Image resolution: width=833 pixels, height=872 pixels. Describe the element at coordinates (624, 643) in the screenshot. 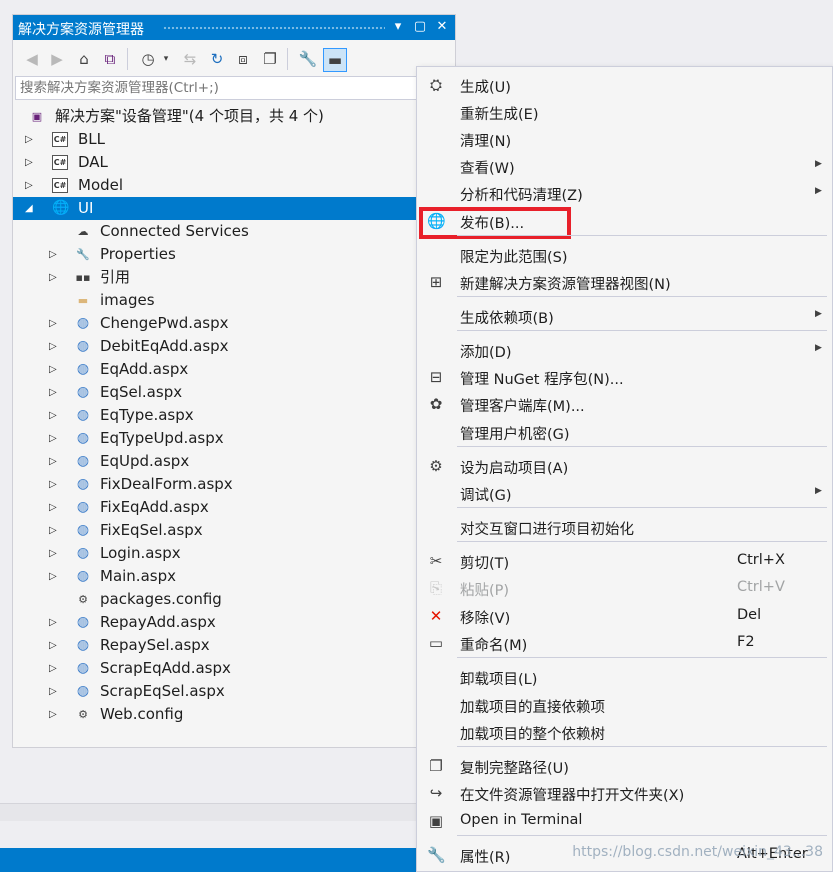

I see `menu-item: ▭ 重命名(M) F2` at that location.